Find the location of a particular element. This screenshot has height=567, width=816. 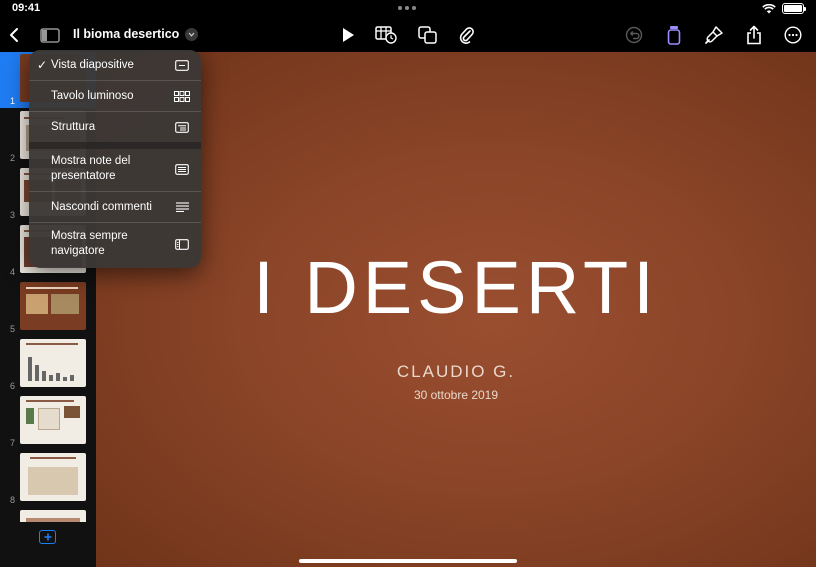

home-indicator is located at coordinates (408, 561).